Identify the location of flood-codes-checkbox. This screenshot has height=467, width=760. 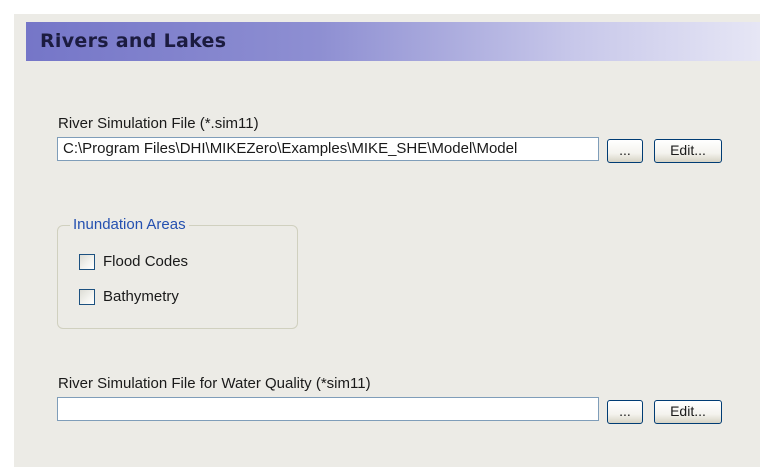
(87, 262).